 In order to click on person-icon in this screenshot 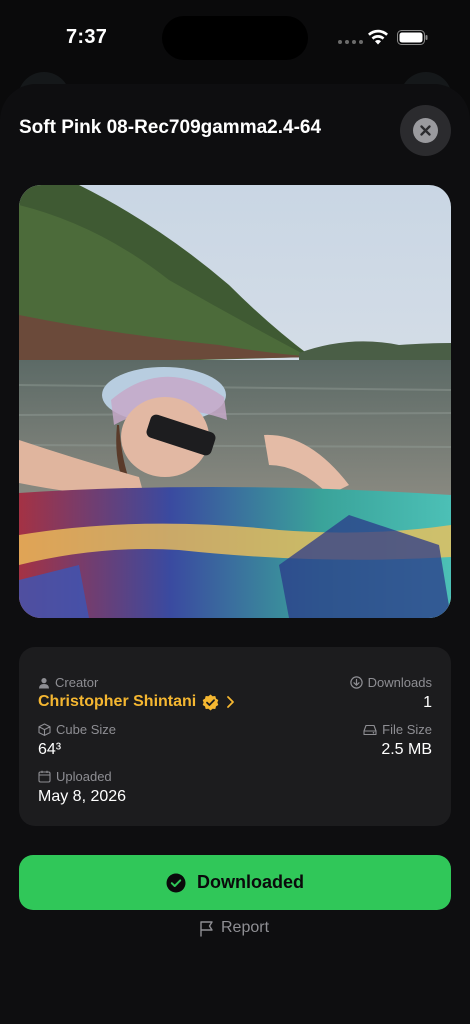, I will do `click(44, 682)`.